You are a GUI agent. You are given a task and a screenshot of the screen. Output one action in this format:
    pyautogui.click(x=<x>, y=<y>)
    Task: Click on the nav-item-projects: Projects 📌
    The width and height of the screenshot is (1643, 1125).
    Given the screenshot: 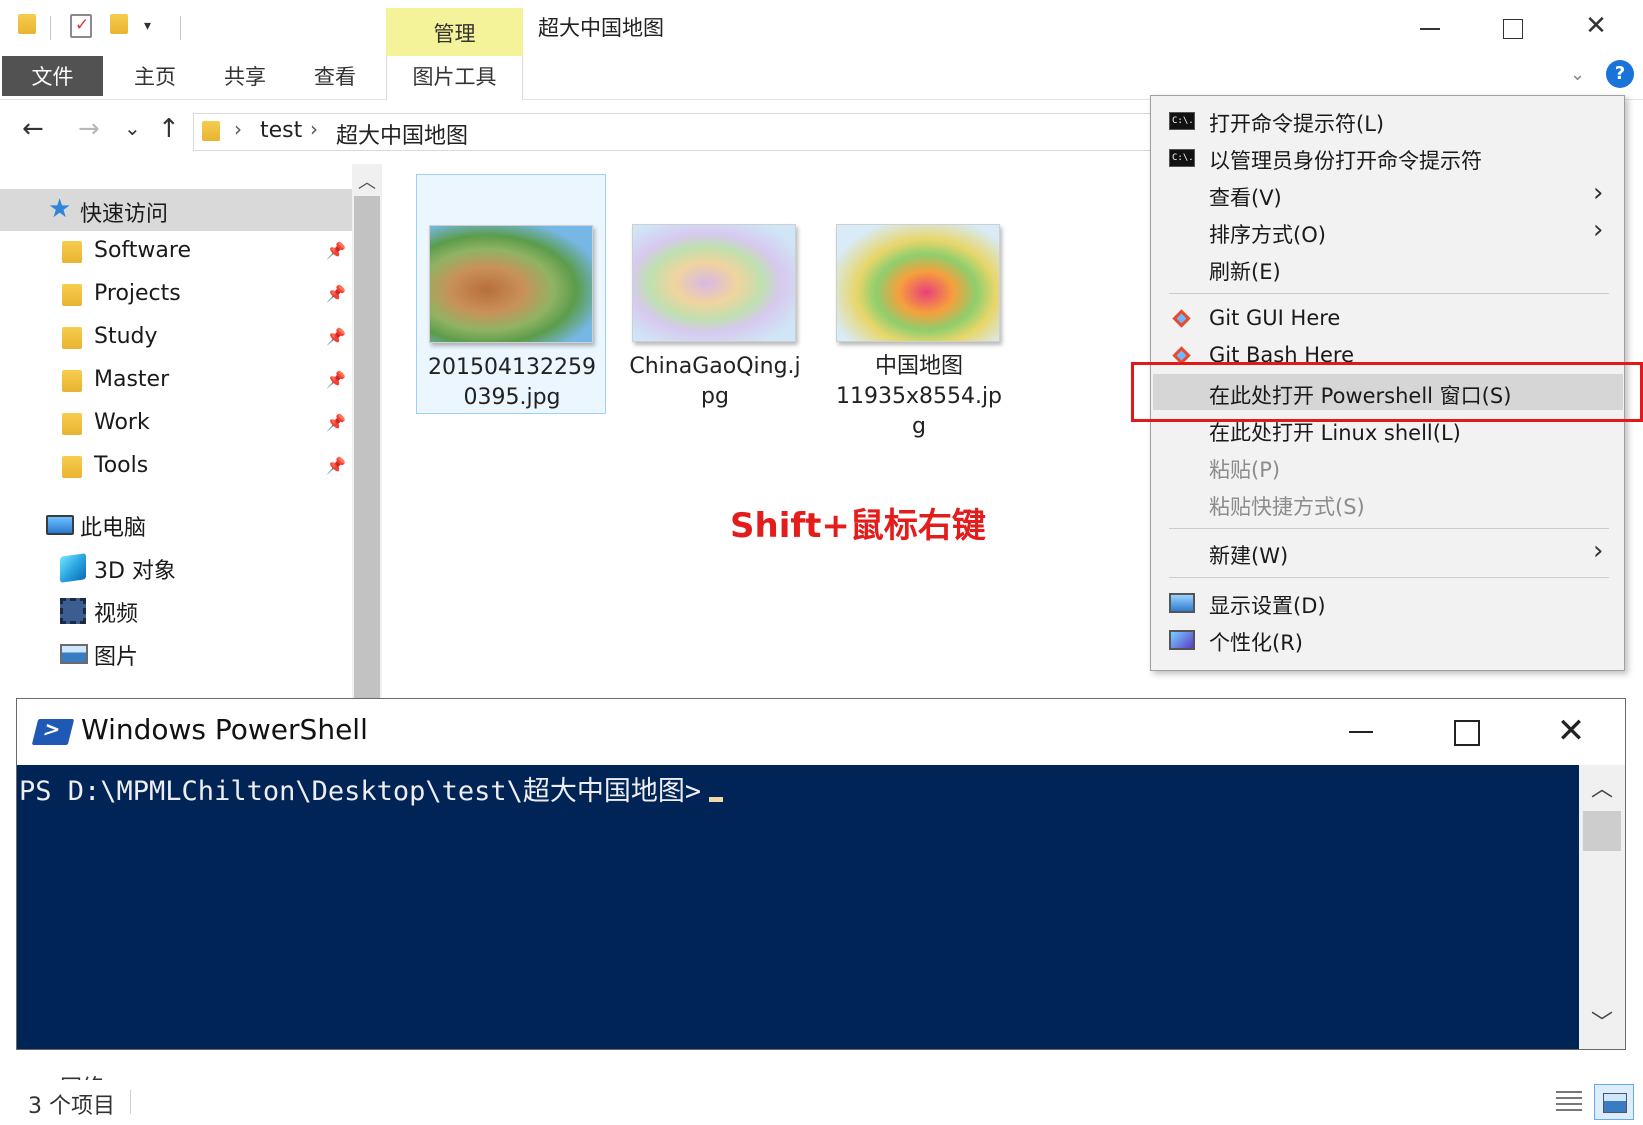 What is the action you would take?
    pyautogui.click(x=176, y=295)
    